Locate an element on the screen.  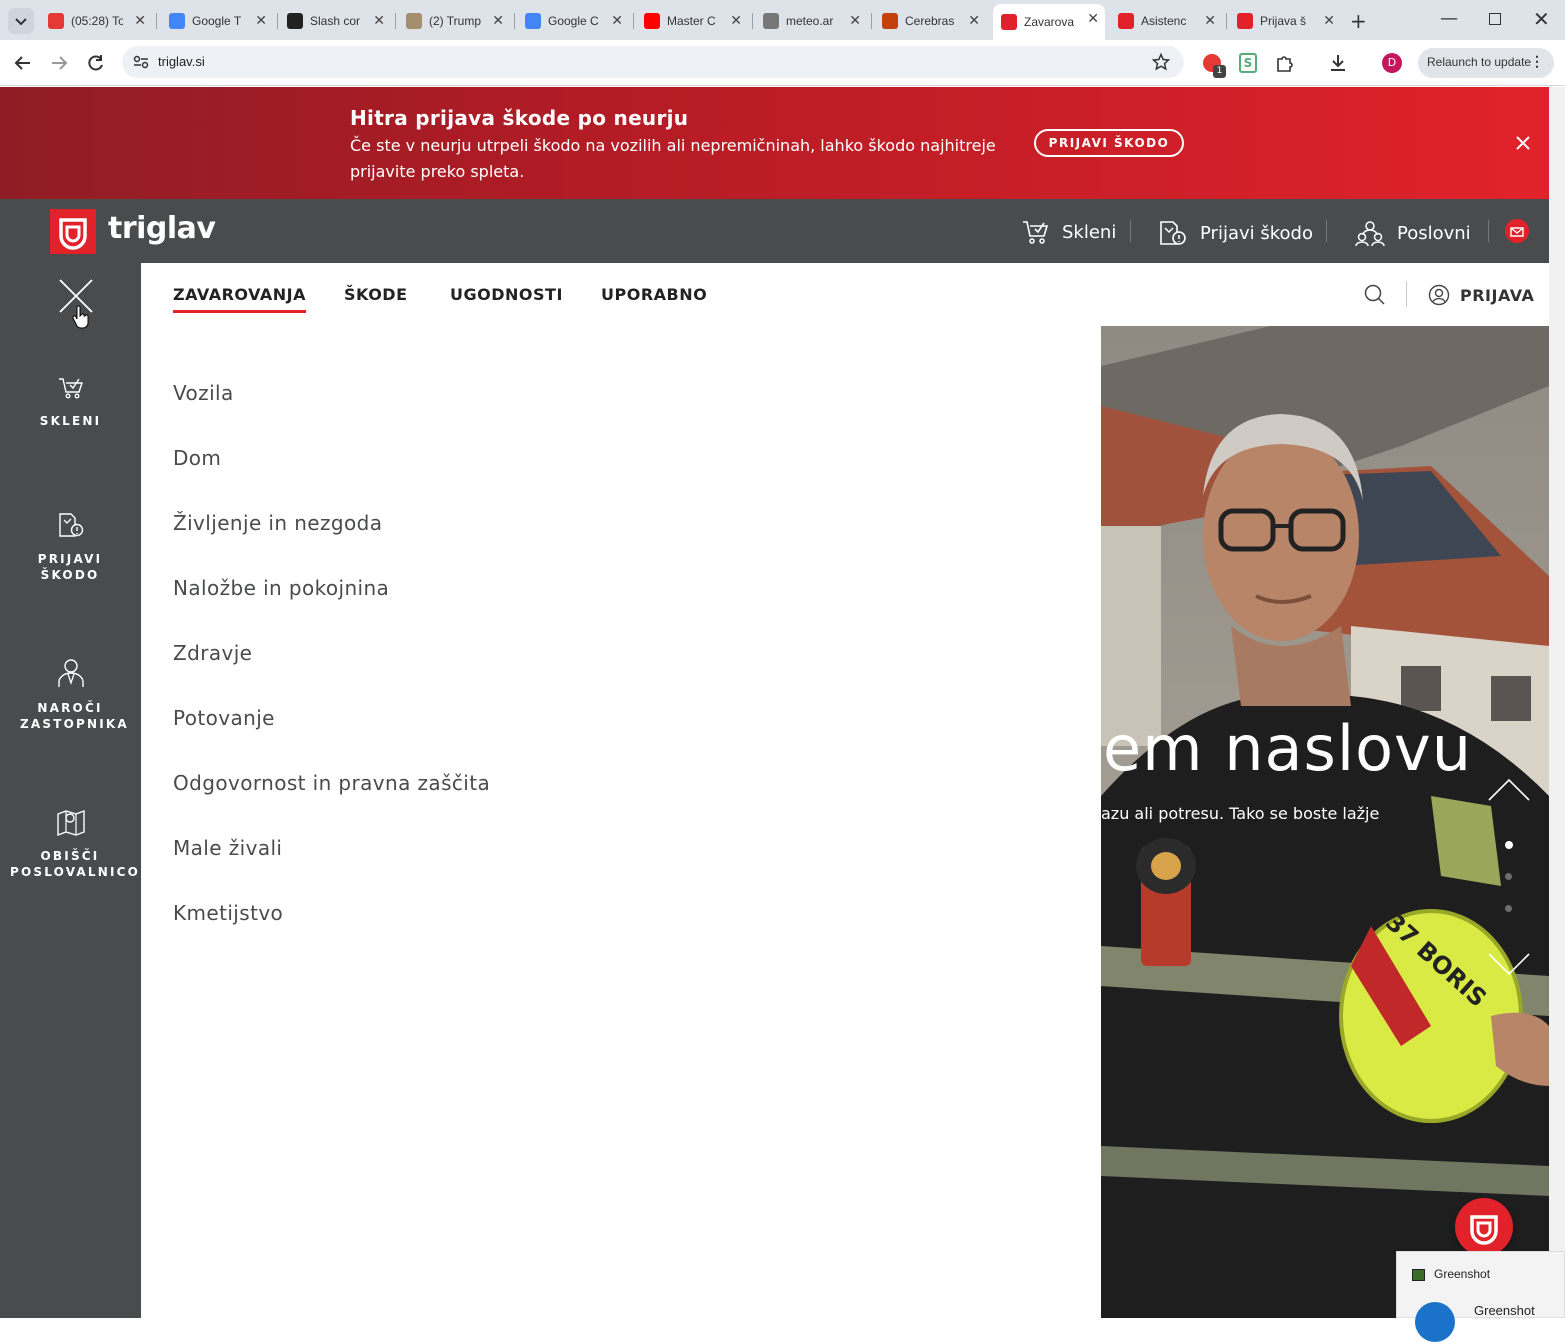
browser-tab: (2) Trump ✕ is located at coordinates (454, 21).